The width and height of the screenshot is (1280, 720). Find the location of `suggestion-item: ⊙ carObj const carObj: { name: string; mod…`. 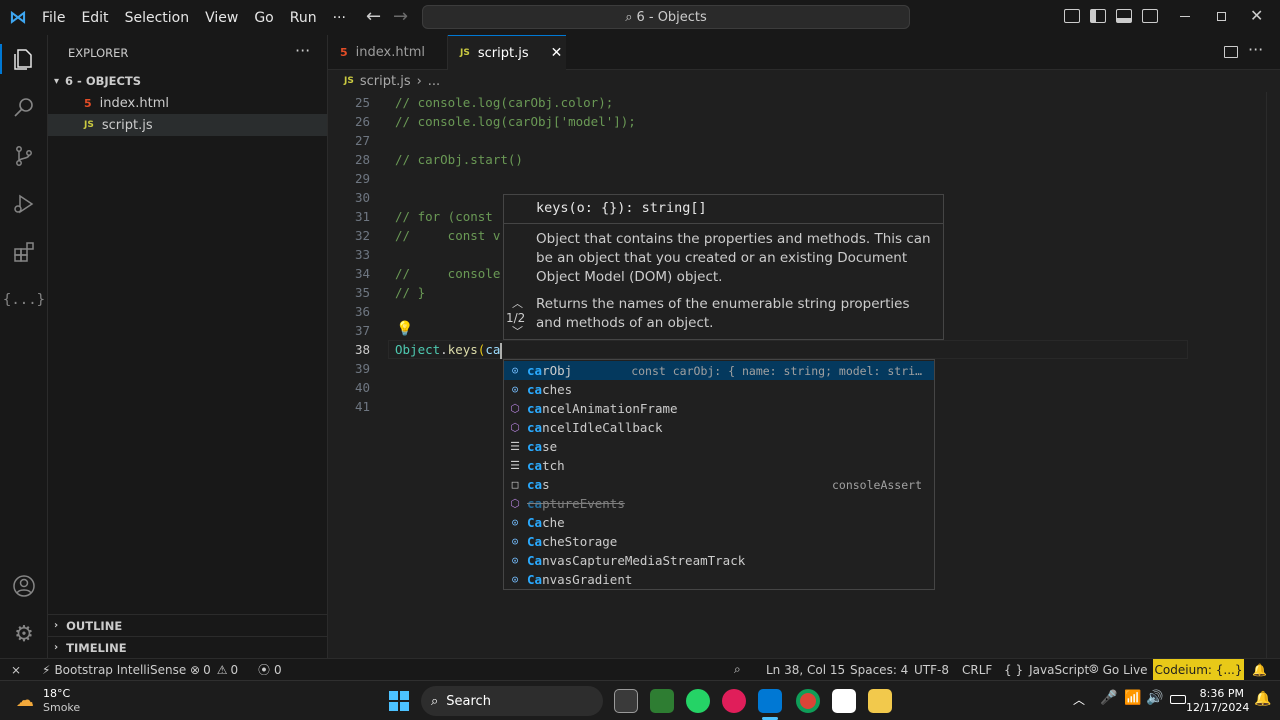

suggestion-item: ⊙ carObj const carObj: { name: string; mod… is located at coordinates (719, 370).